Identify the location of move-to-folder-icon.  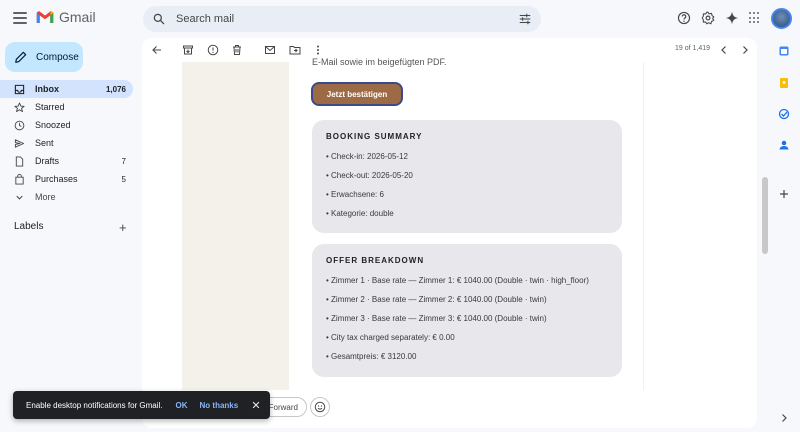
(295, 50).